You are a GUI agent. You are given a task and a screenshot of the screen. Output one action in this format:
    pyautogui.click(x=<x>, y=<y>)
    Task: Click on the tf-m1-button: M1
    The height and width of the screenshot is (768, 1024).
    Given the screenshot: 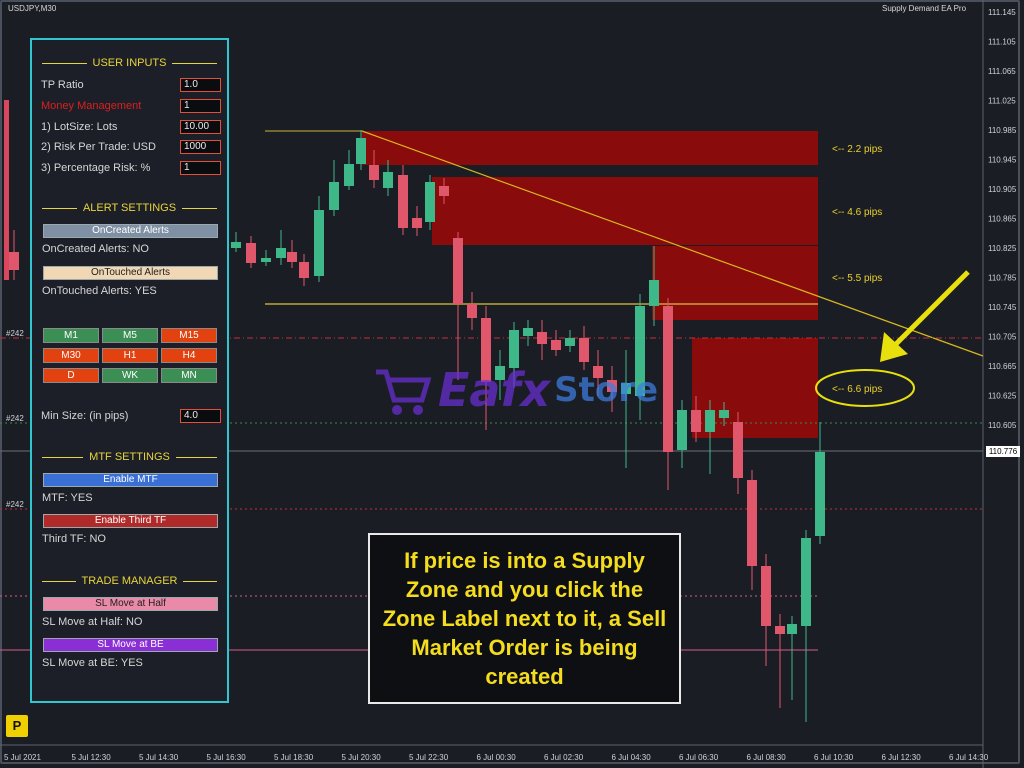 What is the action you would take?
    pyautogui.click(x=71, y=335)
    